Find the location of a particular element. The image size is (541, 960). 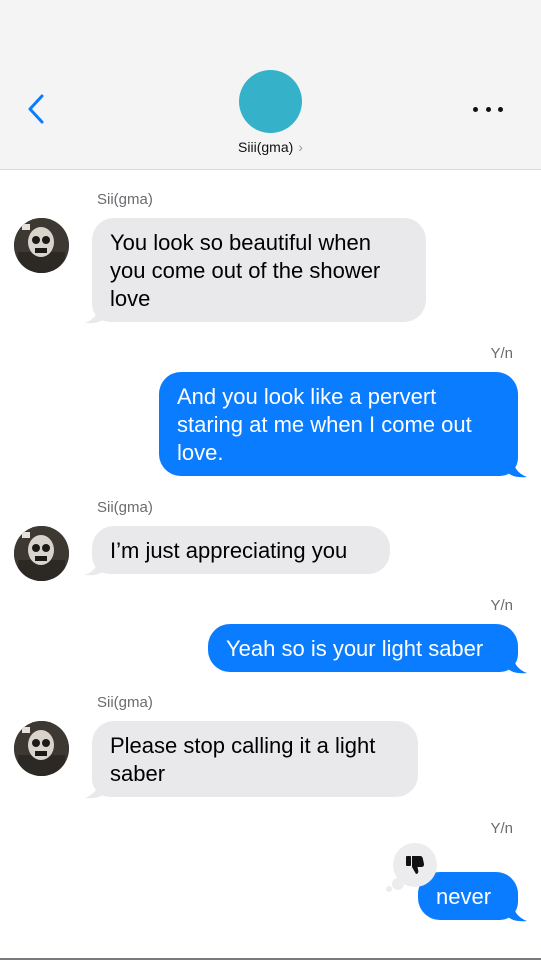

ellipsis-icon is located at coordinates (475, 109).